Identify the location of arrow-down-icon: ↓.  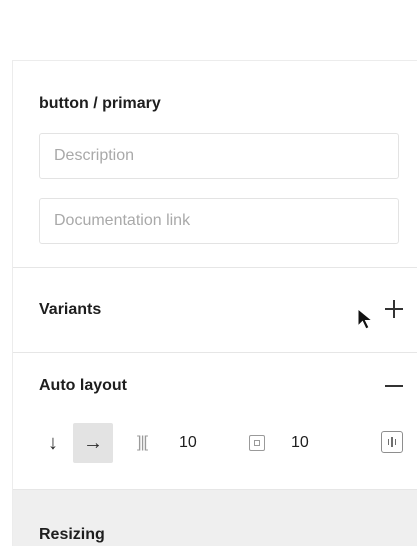
(53, 442).